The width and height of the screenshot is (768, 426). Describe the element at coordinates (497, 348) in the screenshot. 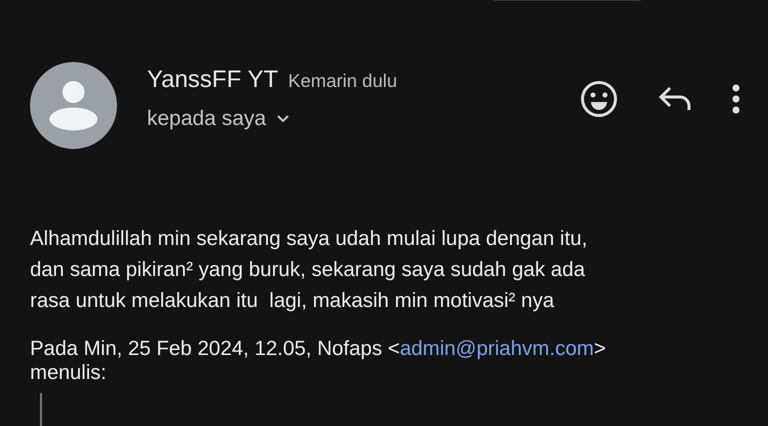

I see `email-link: admin@priahvm.com` at that location.